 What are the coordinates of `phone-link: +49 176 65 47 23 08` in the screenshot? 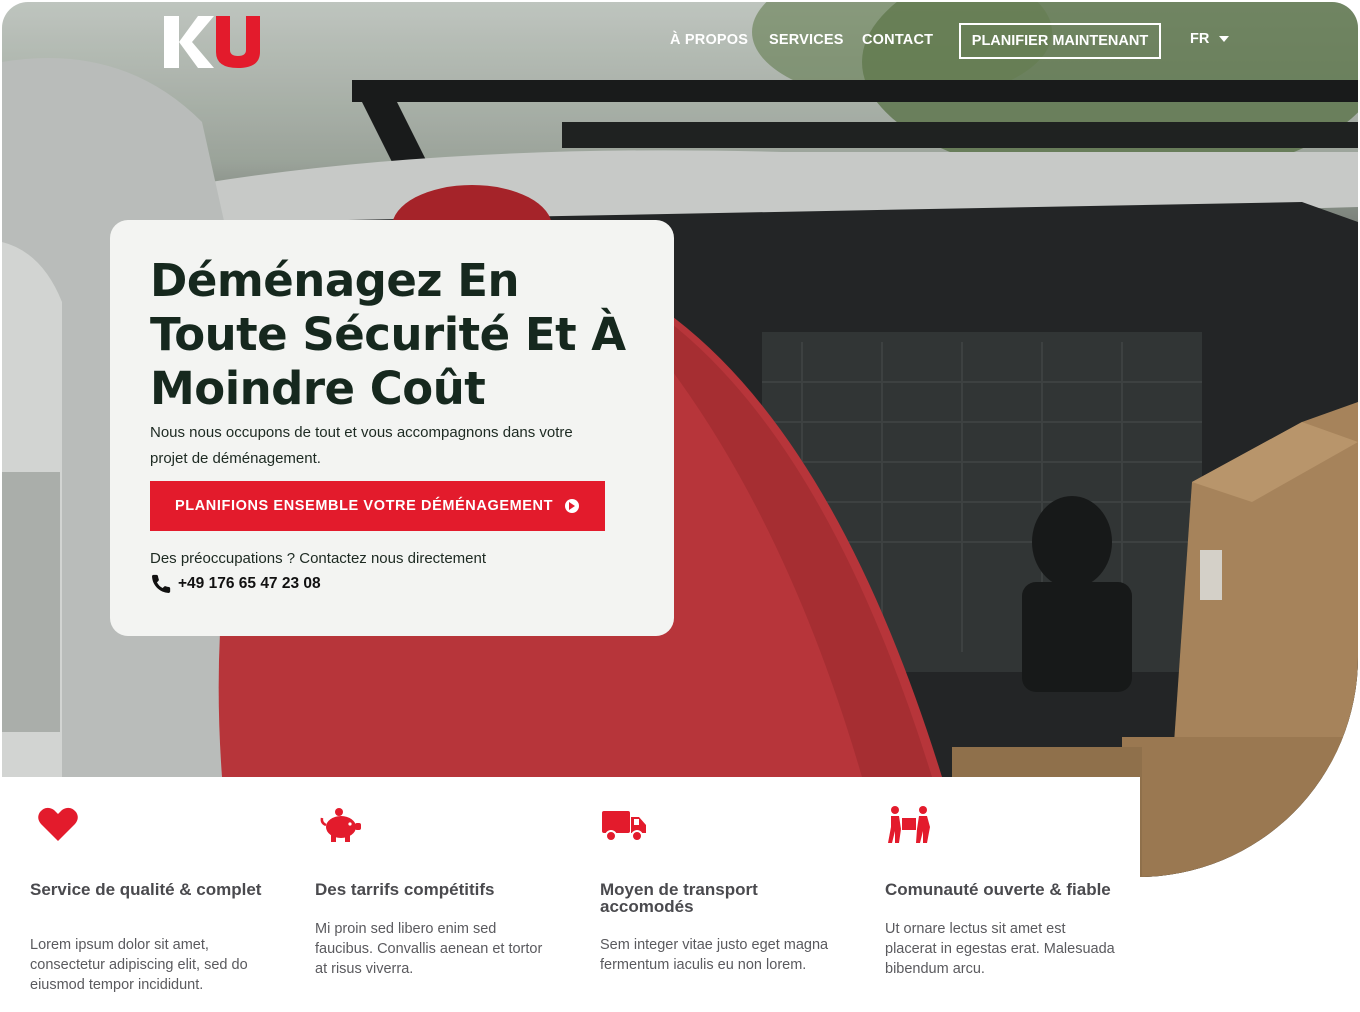 It's located at (235, 584).